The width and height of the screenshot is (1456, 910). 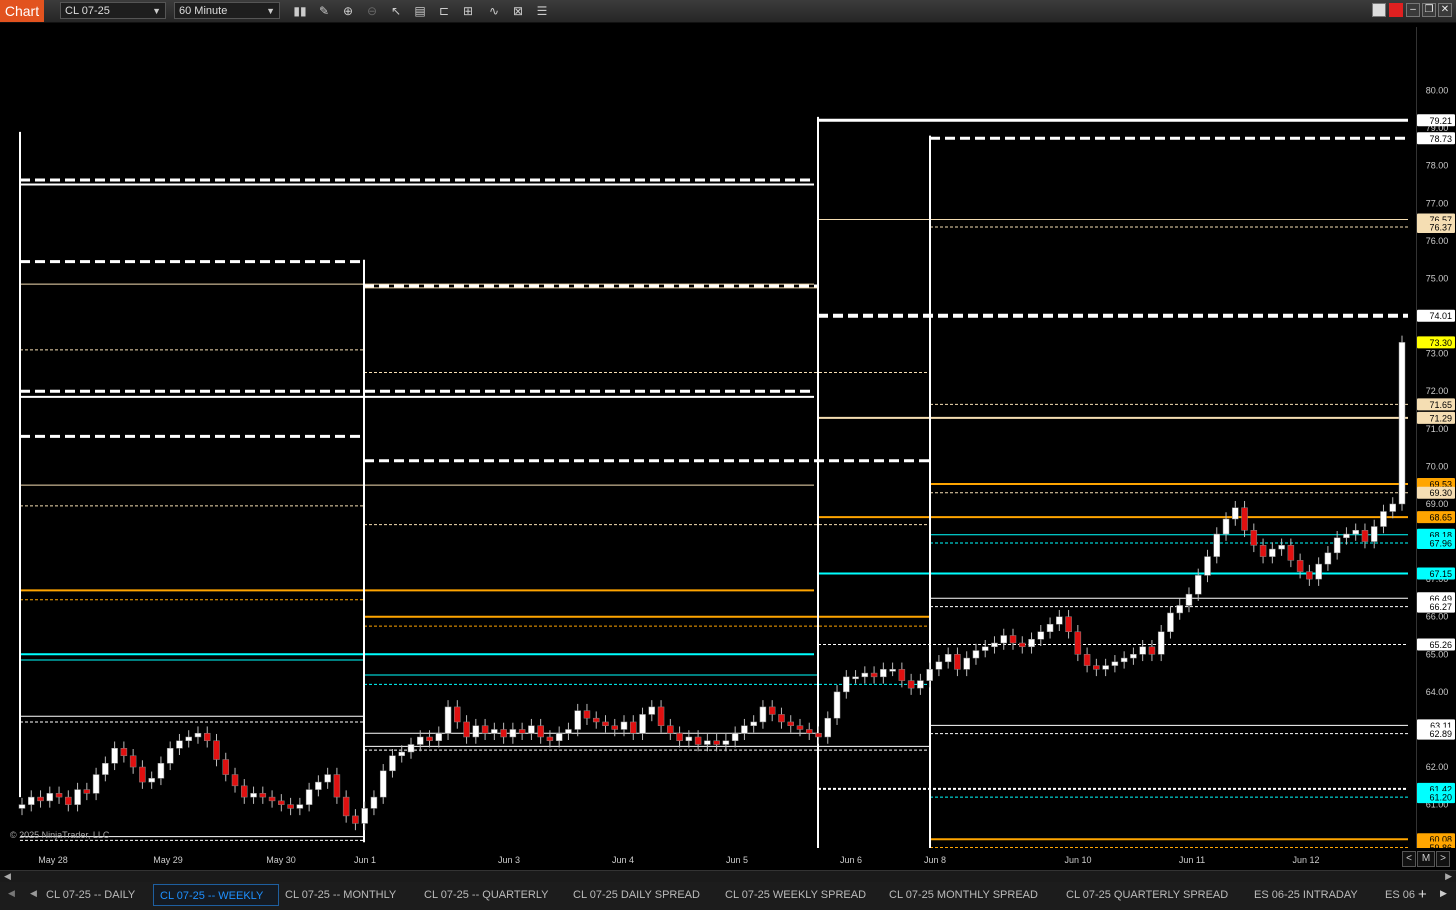 What do you see at coordinates (372, 11) in the screenshot?
I see `zoom-out-icon: ⊖` at bounding box center [372, 11].